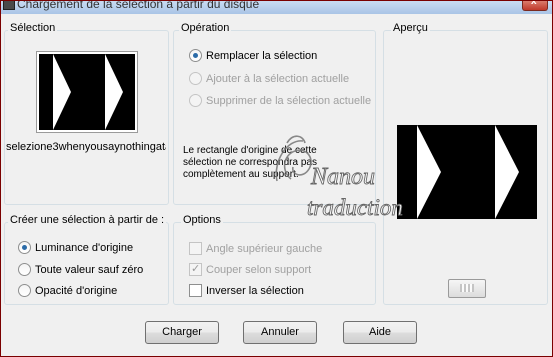 Image resolution: width=553 pixels, height=357 pixels. Describe the element at coordinates (195, 269) in the screenshot. I see `checkbox-checked-icon` at that location.